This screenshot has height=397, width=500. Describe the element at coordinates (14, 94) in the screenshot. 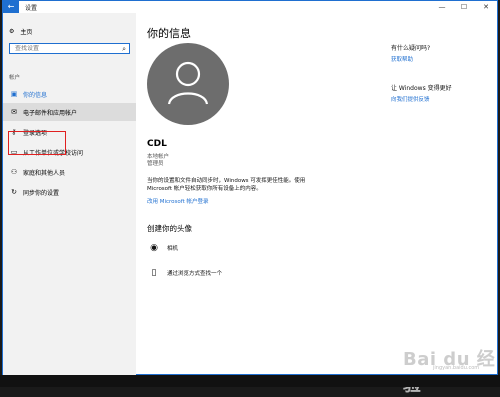

I see `person-card-icon: ▣` at that location.